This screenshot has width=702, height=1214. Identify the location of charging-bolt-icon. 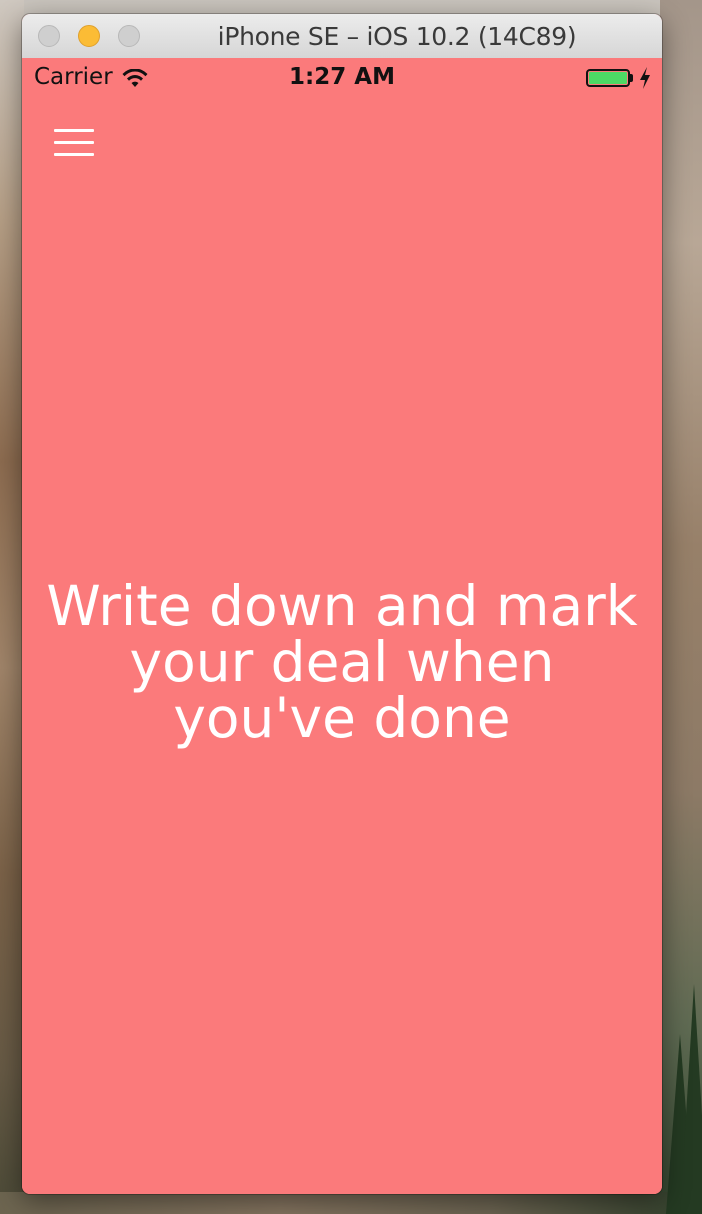
(645, 78).